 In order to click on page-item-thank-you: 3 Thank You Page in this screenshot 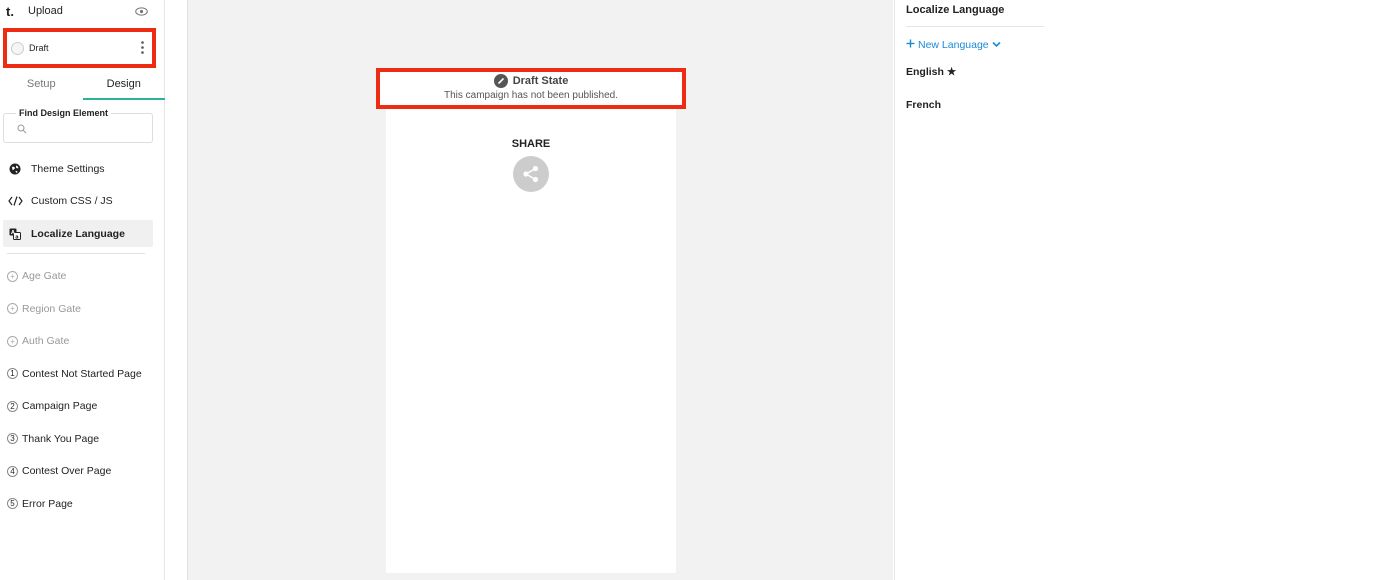, I will do `click(78, 439)`.